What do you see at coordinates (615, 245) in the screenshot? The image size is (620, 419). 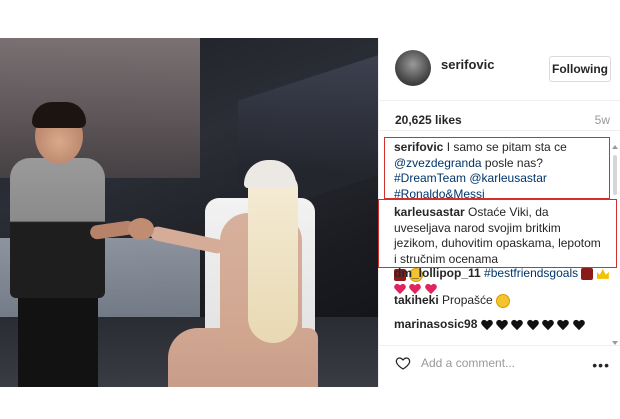 I see `comments-scrollbar` at bounding box center [615, 245].